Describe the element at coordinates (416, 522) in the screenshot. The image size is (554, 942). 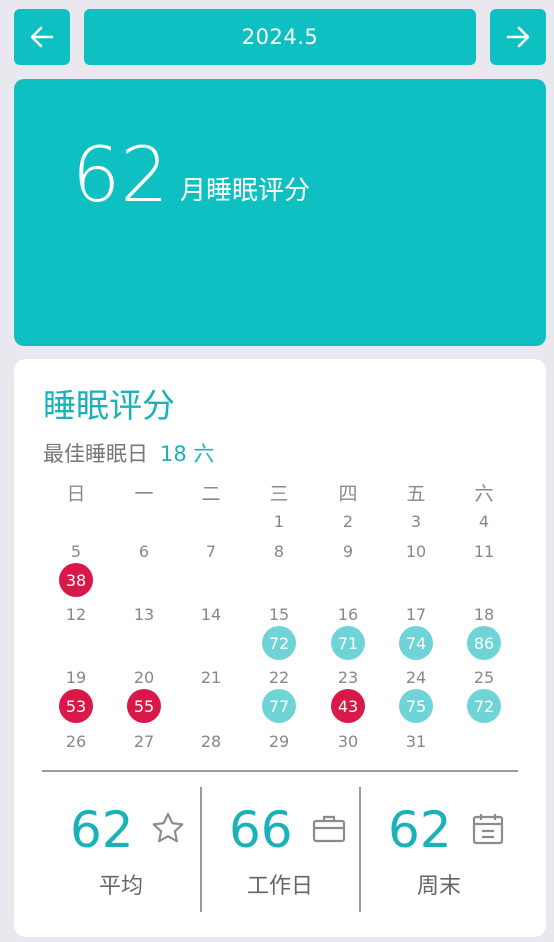
I see `calendar-day: 3` at that location.